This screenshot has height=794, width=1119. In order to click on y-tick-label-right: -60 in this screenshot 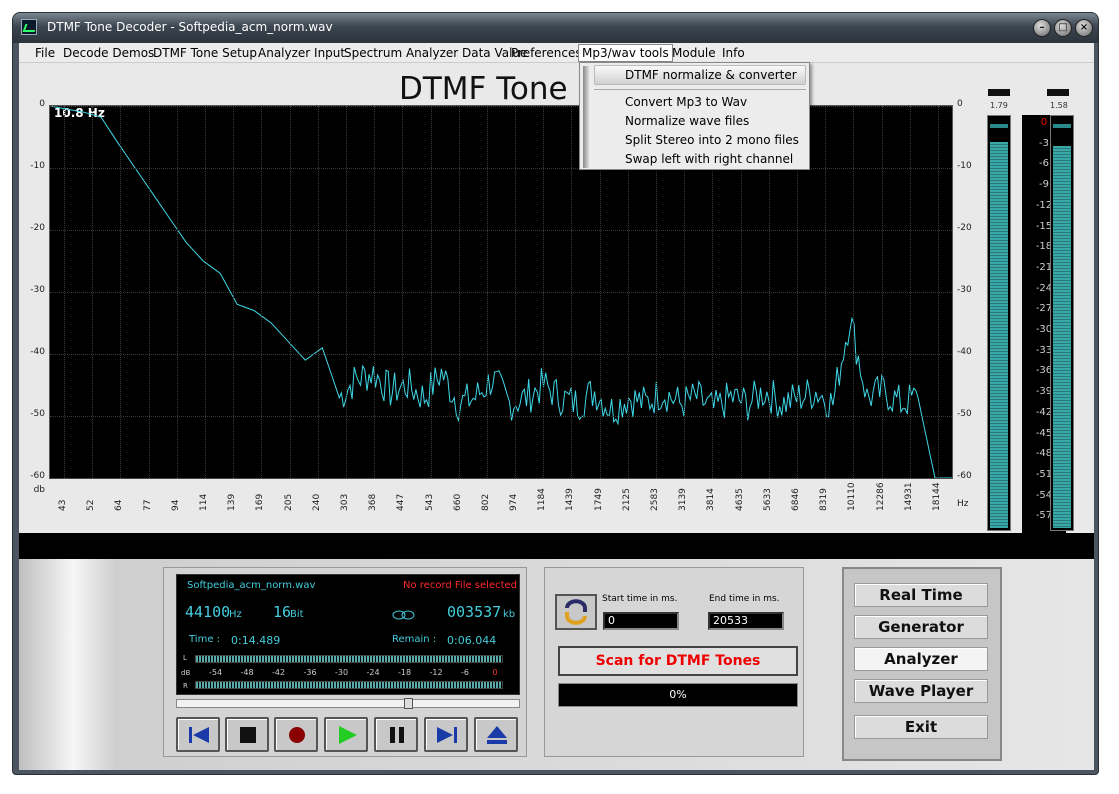, I will do `click(964, 476)`.